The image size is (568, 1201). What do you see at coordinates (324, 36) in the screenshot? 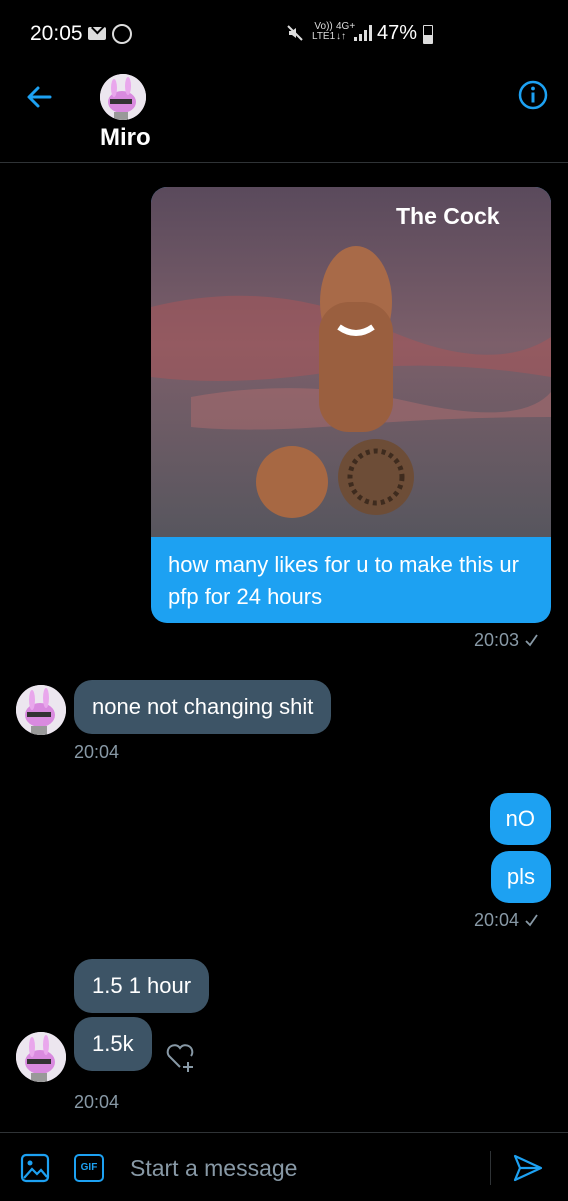
I see `volte-bottom-label: LTE1` at bounding box center [324, 36].